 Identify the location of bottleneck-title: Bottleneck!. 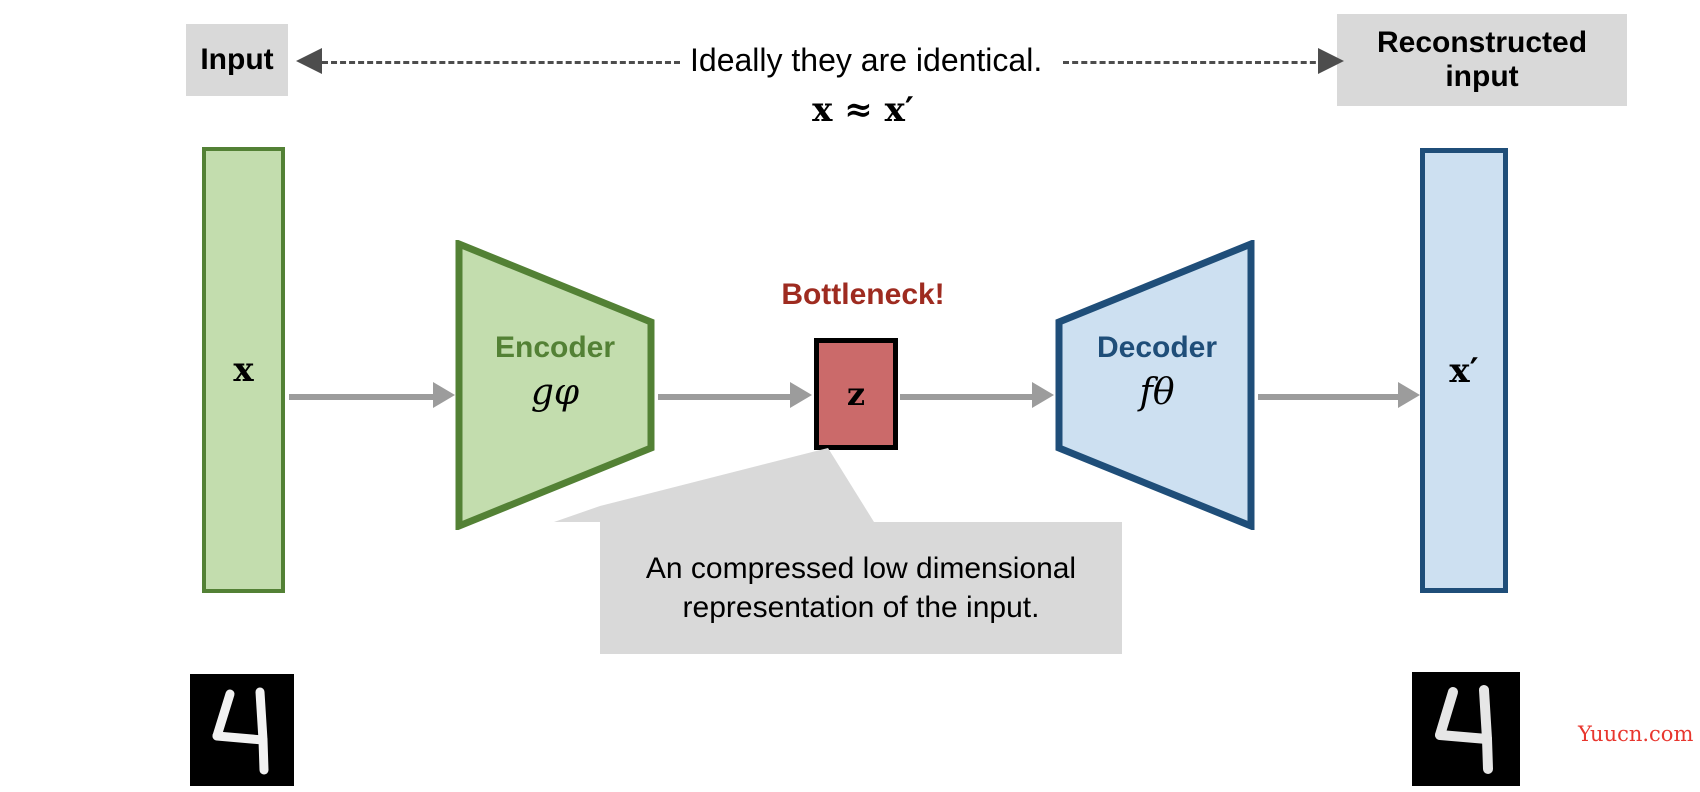
(863, 294).